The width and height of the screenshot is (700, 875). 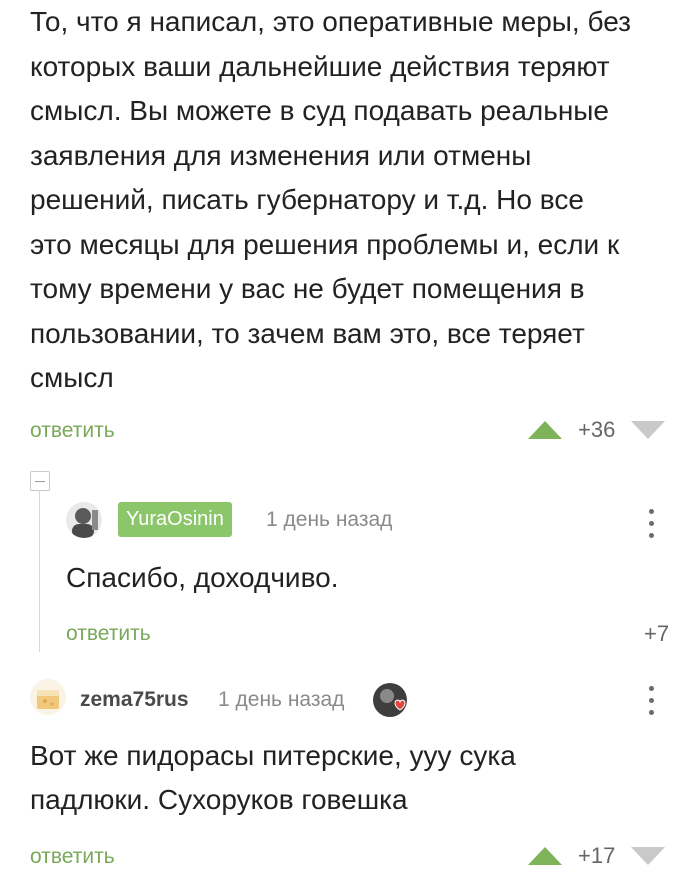 What do you see at coordinates (273, 755) in the screenshot?
I see `comment-3-line: Вот же пидорасы питерские, ууу сука` at bounding box center [273, 755].